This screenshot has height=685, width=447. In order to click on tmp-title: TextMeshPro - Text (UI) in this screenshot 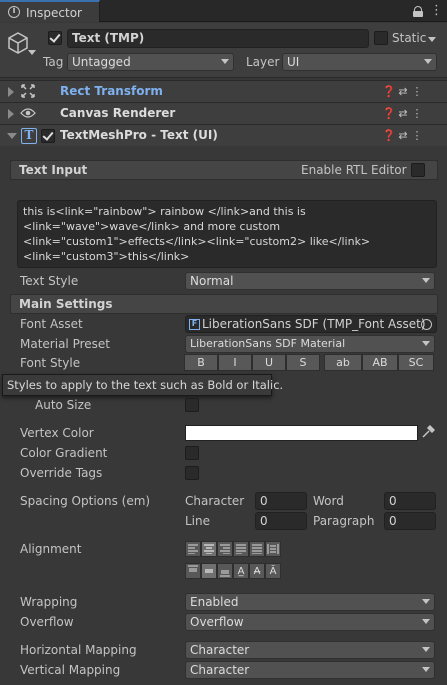, I will do `click(139, 135)`.